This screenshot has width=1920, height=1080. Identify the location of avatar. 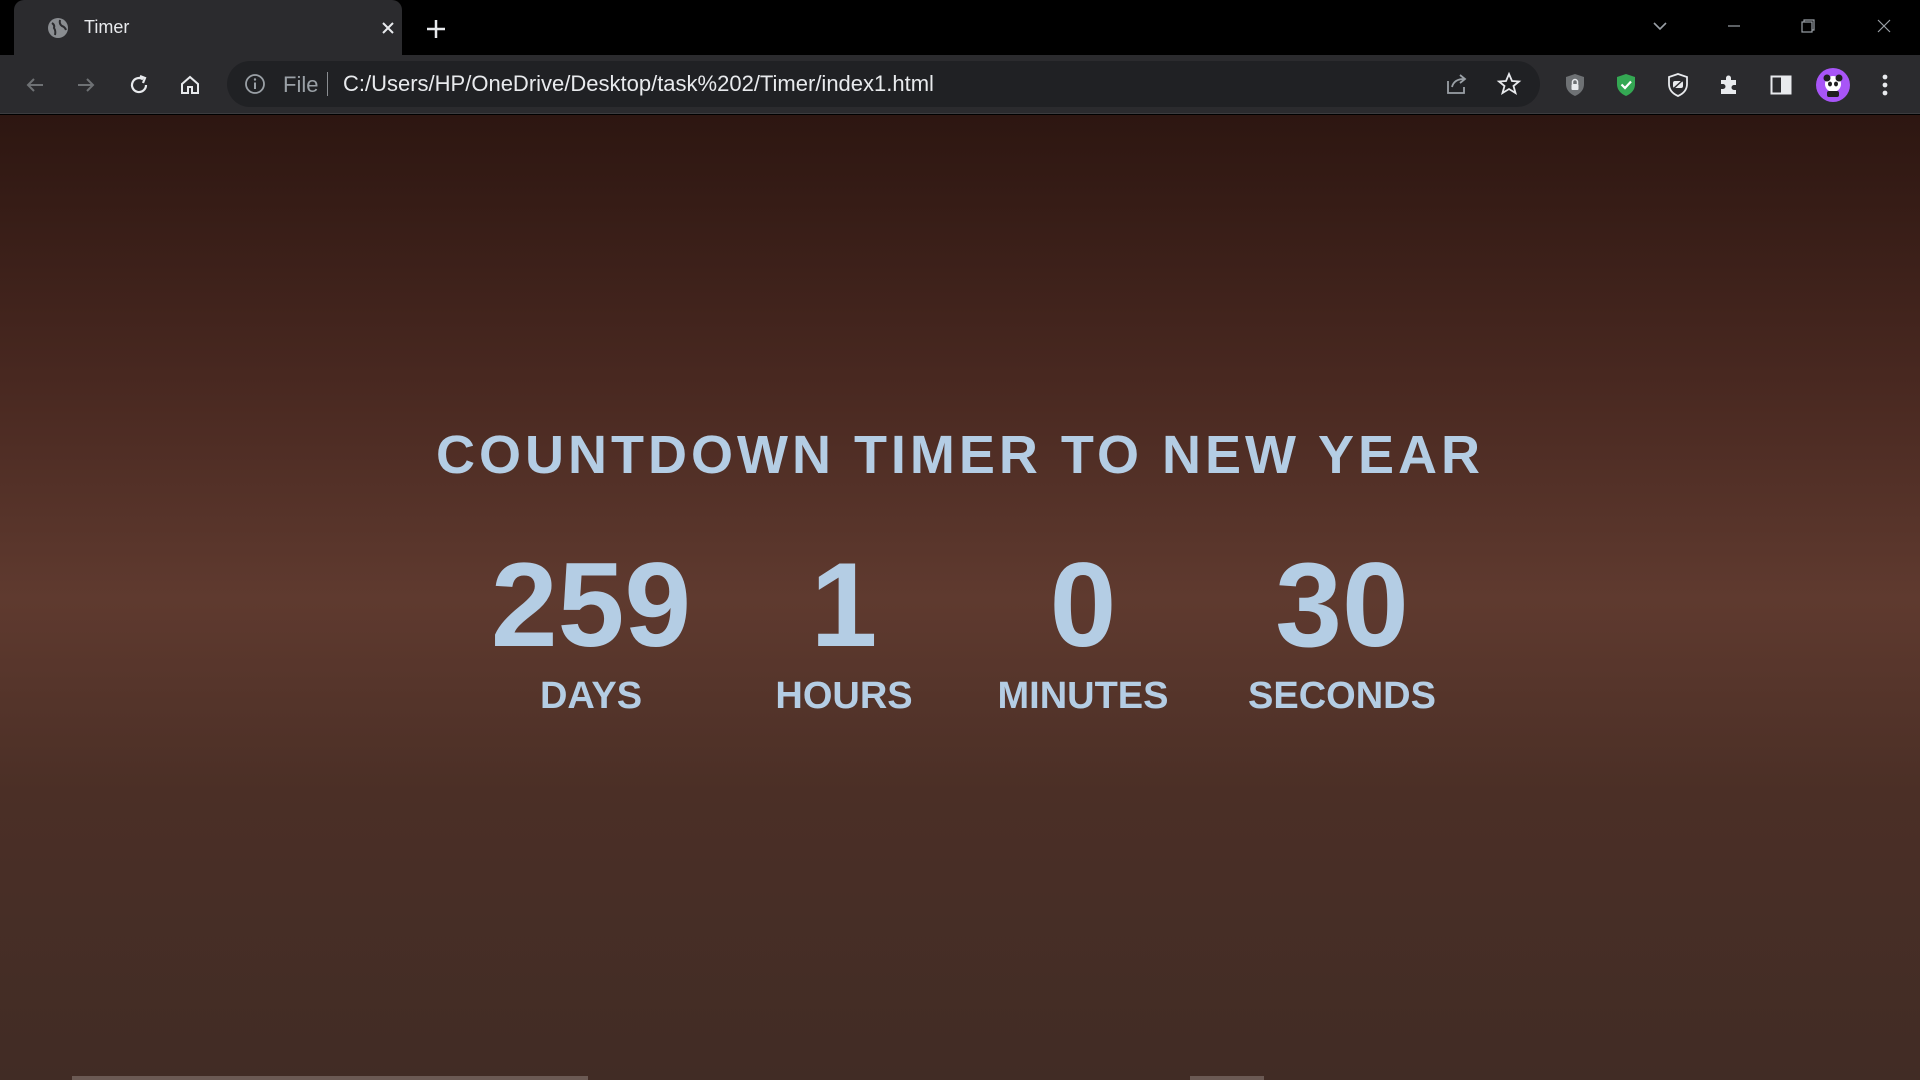
(1833, 85).